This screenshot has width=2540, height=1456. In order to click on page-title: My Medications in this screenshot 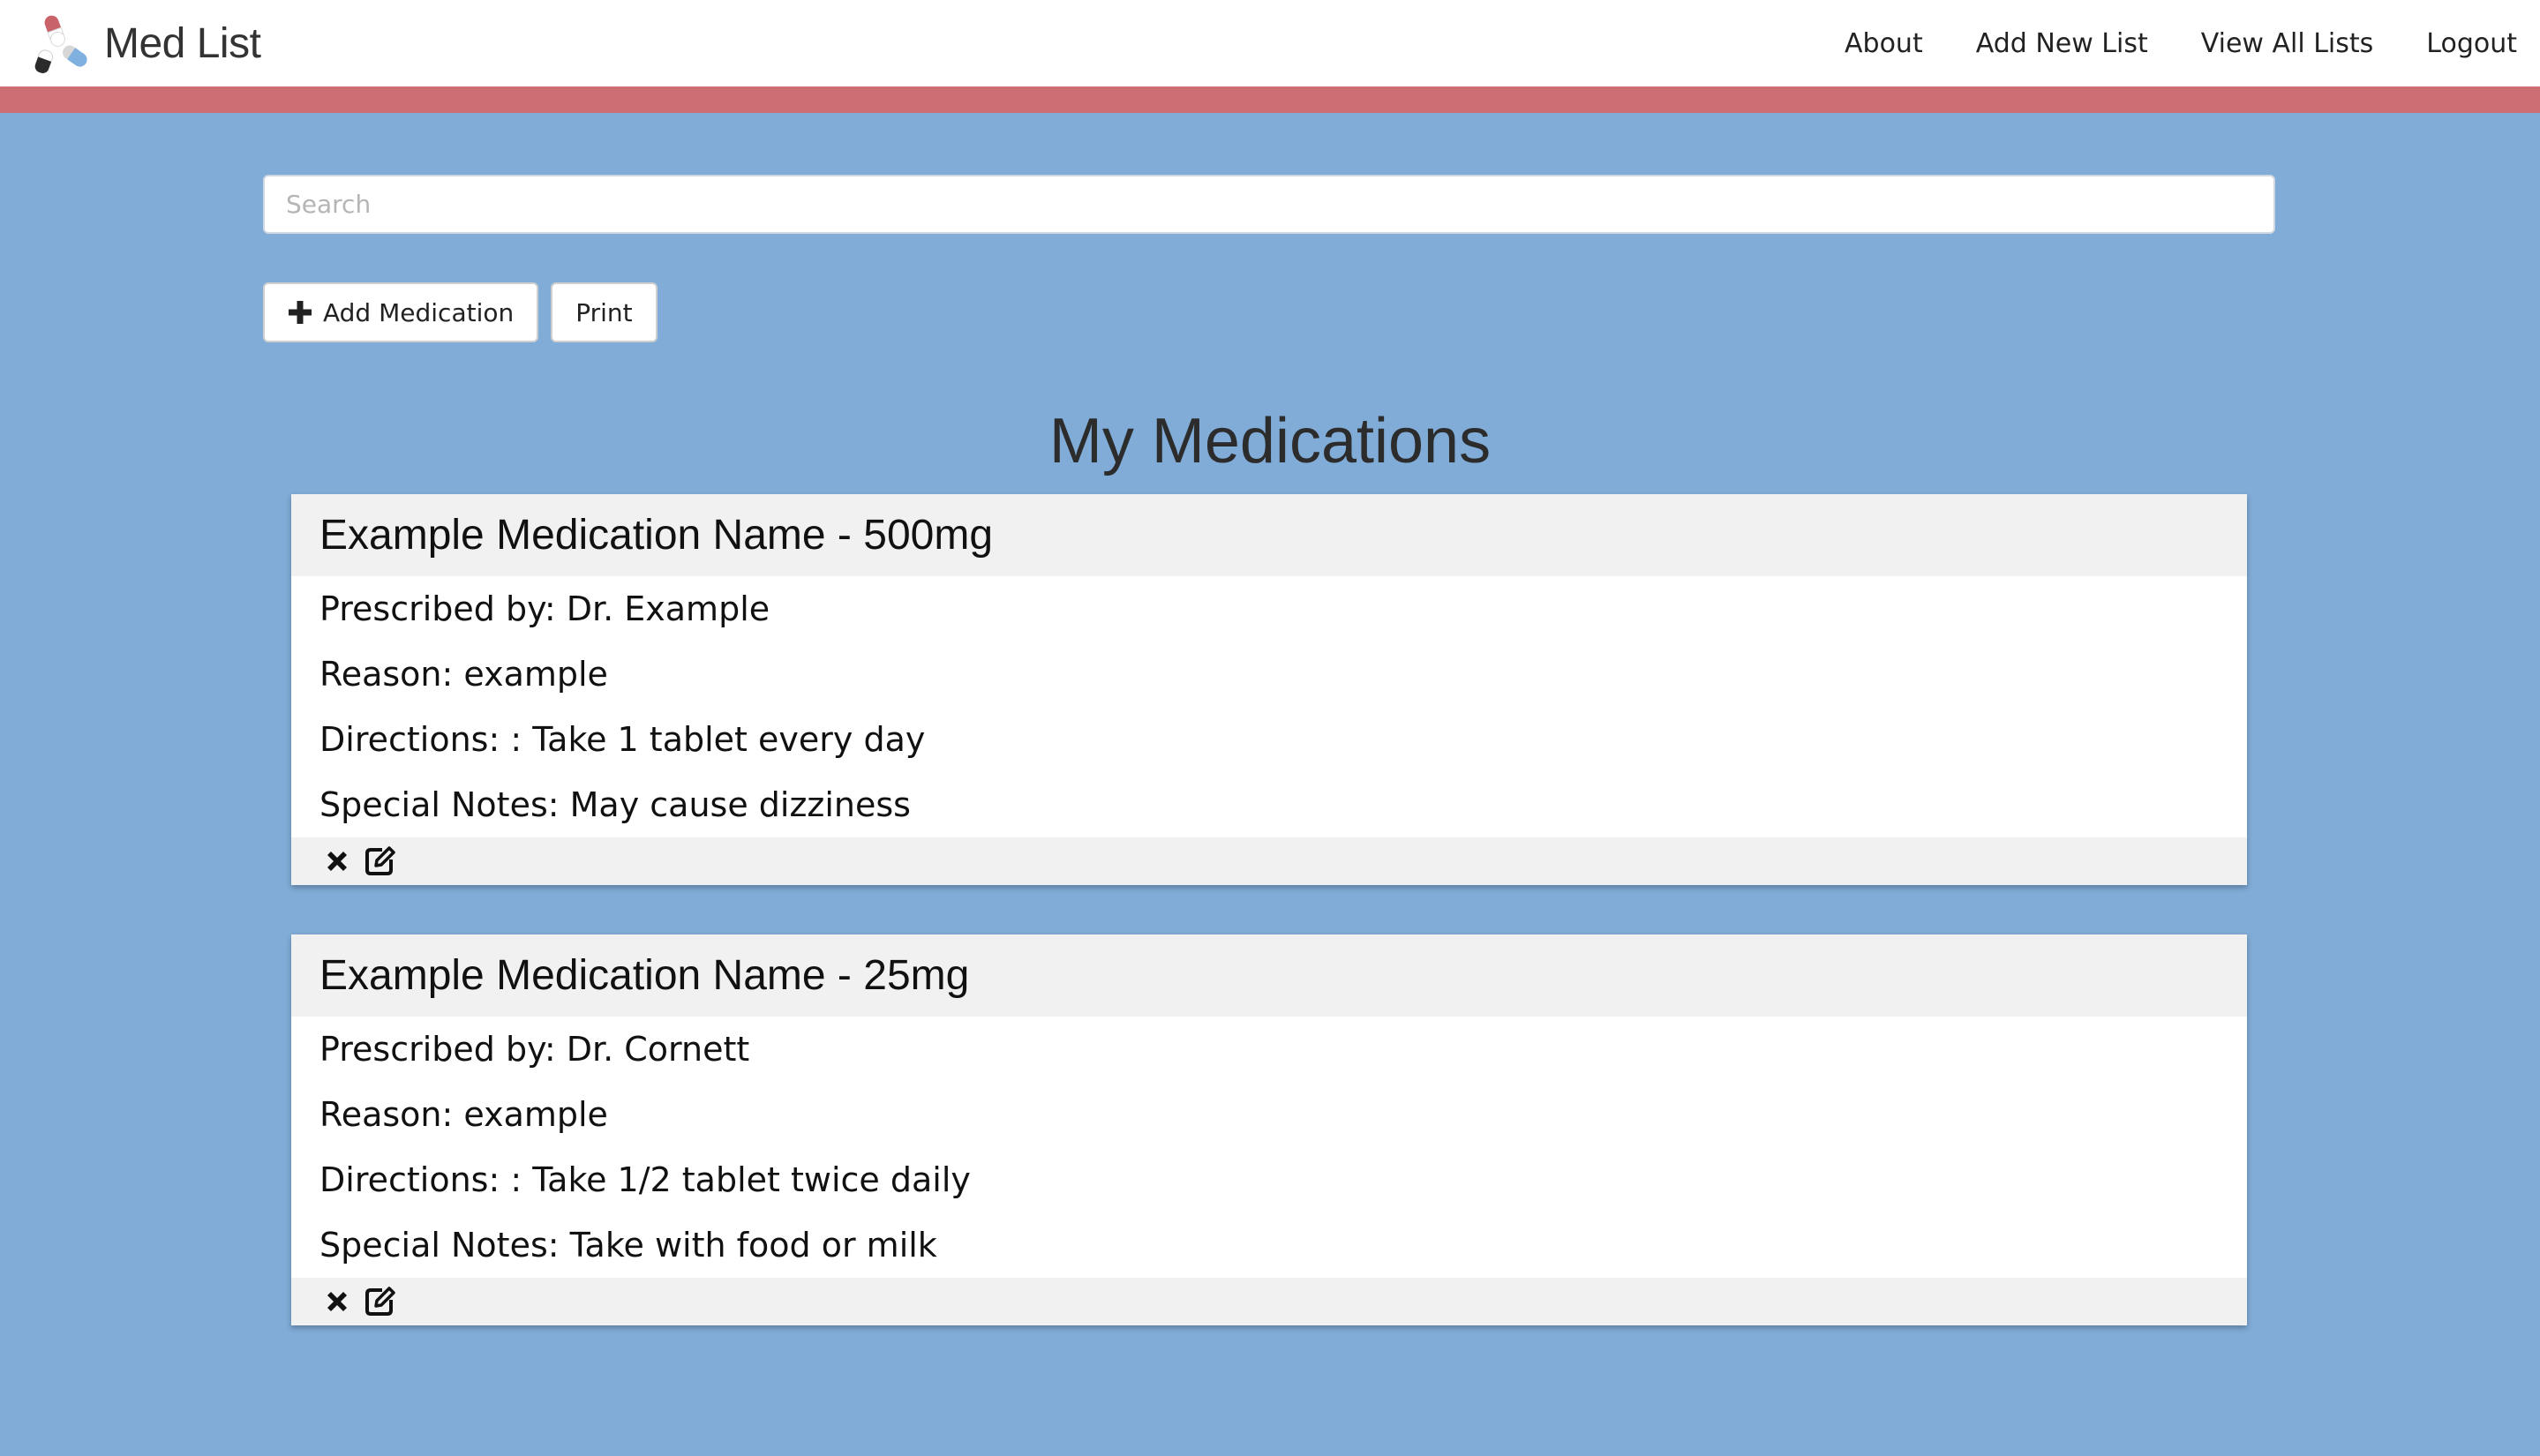, I will do `click(1270, 441)`.